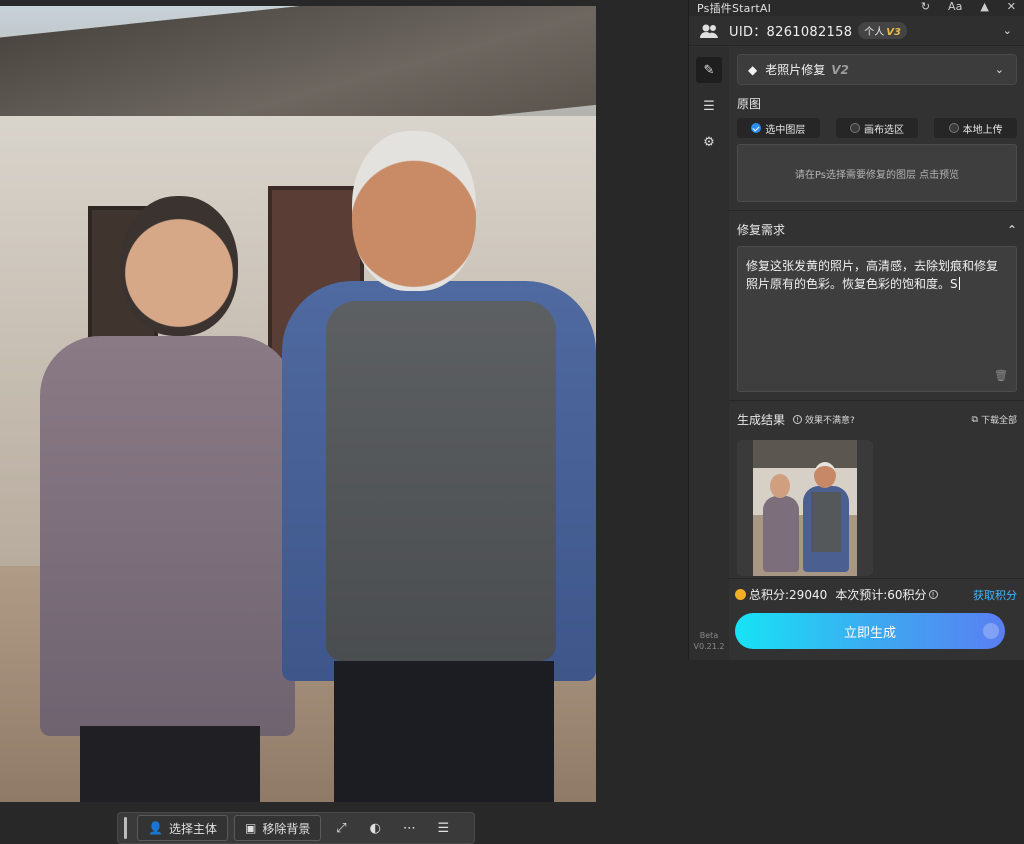 This screenshot has height=844, width=1024. I want to click on panel-footer: 总积分:29040 本次预计:60积分 ! 获取积分 立即生成, so click(876, 619).